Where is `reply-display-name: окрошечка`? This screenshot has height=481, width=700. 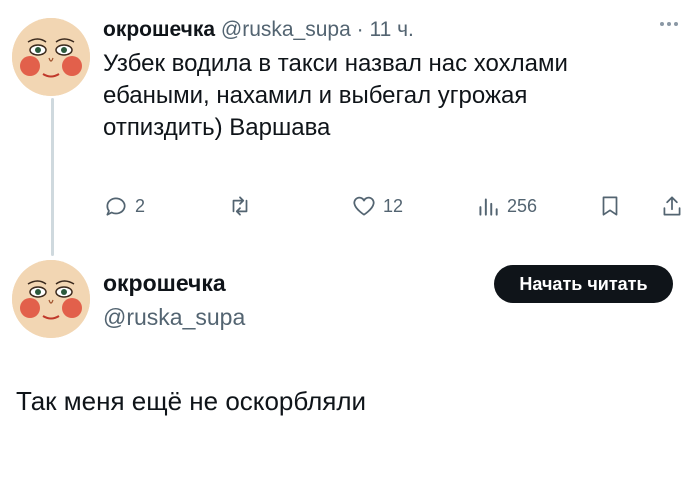
reply-display-name: окрошечка is located at coordinates (159, 29).